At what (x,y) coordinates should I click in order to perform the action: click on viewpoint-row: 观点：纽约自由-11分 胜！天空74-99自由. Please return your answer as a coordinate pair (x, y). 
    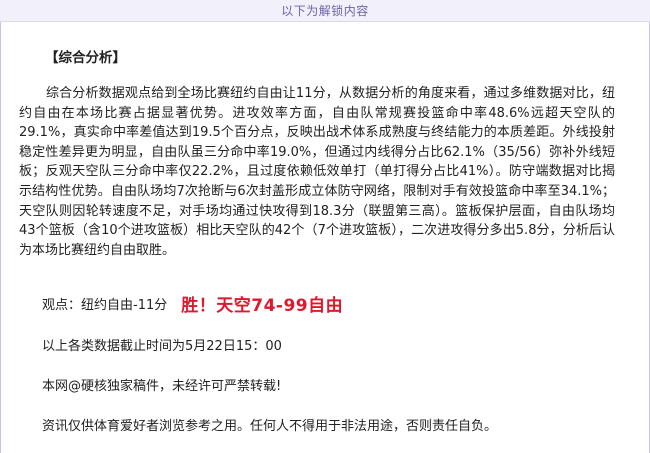
    Looking at the image, I should click on (192, 303).